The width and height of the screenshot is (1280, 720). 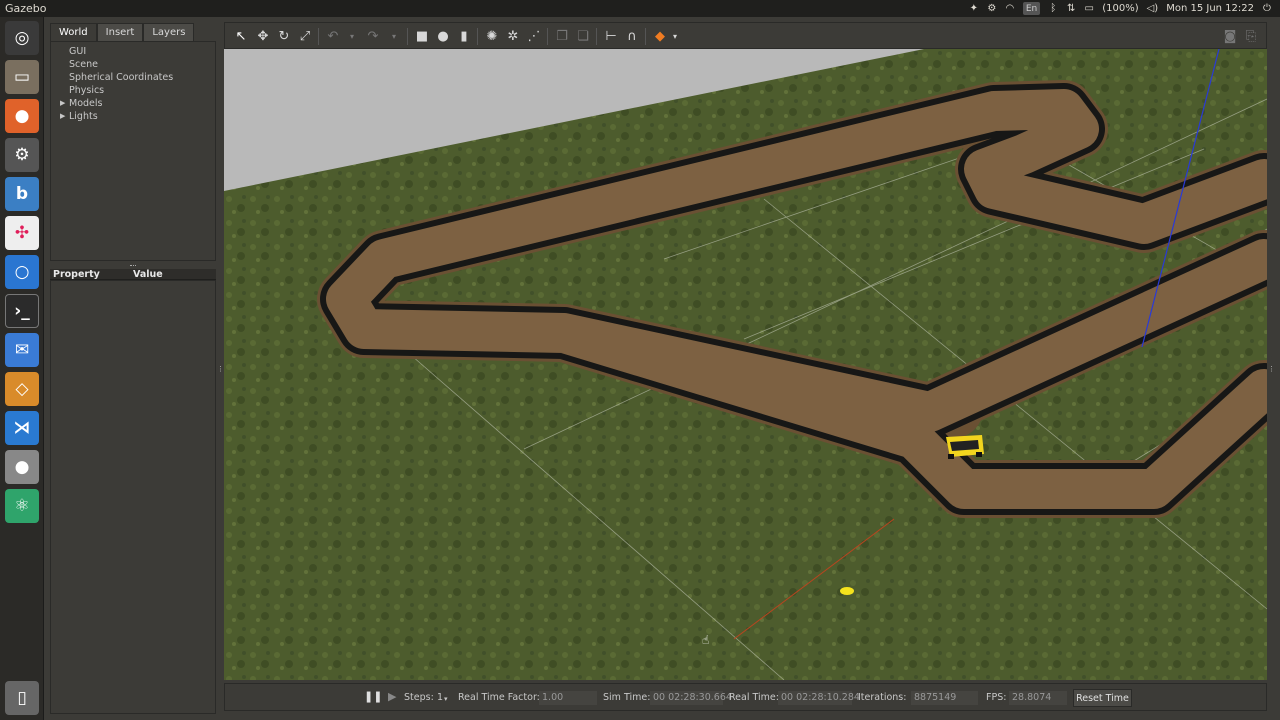 What do you see at coordinates (1251, 36) in the screenshot?
I see `log-icon: ⎘` at bounding box center [1251, 36].